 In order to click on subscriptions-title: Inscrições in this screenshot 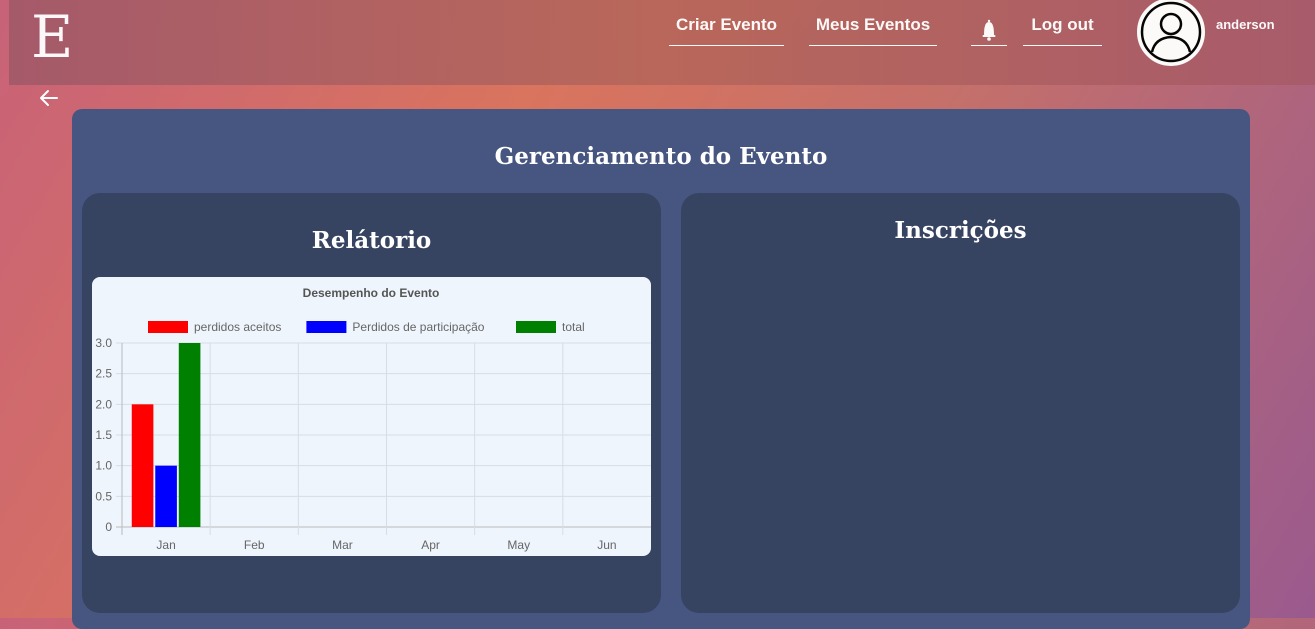, I will do `click(960, 230)`.